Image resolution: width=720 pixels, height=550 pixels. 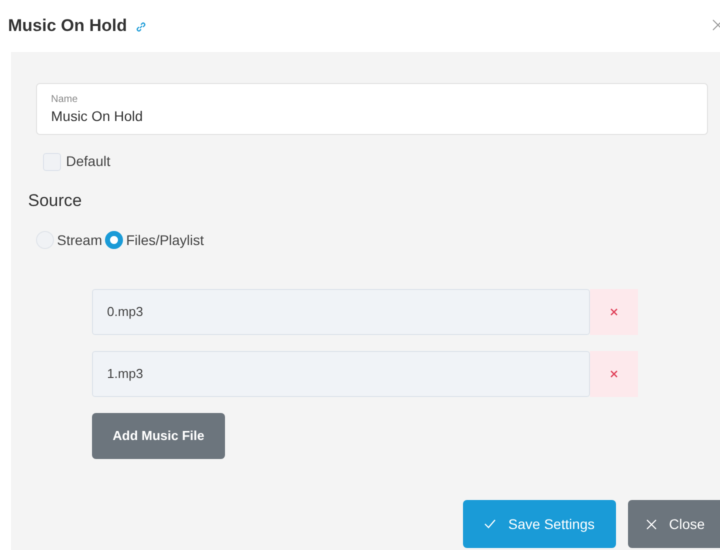 What do you see at coordinates (88, 161) in the screenshot?
I see `checkbox-label: Default` at bounding box center [88, 161].